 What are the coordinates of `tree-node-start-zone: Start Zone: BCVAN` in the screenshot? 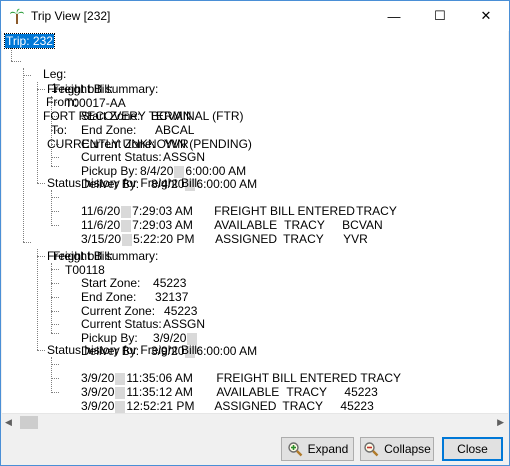 It's located at (126, 109).